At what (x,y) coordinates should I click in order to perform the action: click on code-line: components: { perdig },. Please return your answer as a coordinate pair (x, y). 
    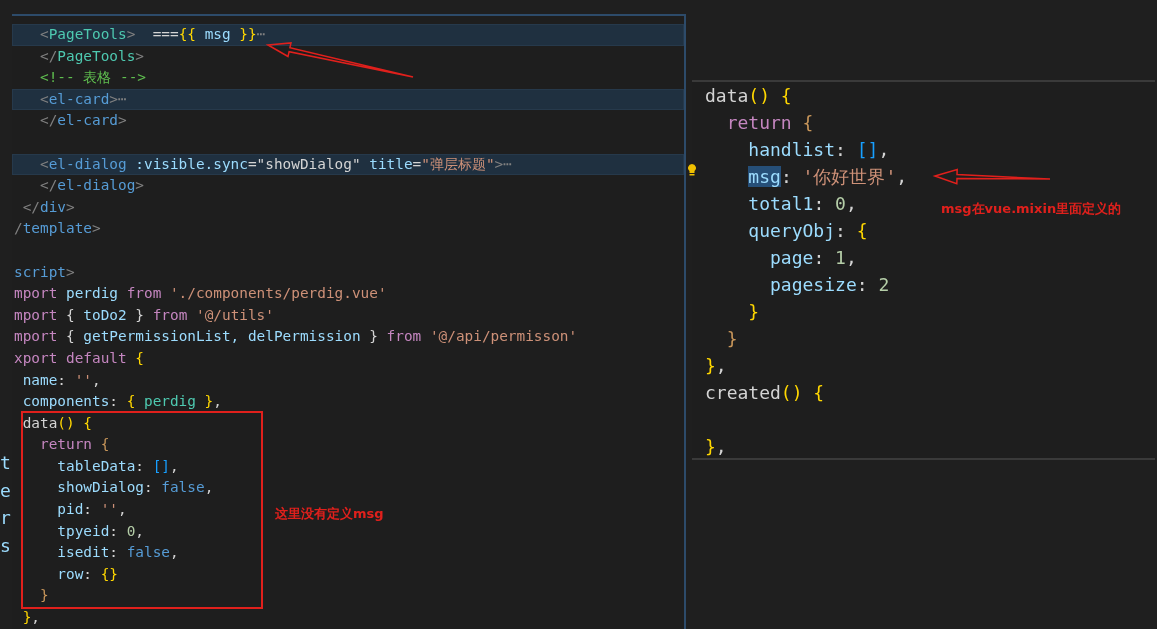
    Looking at the image, I should click on (121, 402).